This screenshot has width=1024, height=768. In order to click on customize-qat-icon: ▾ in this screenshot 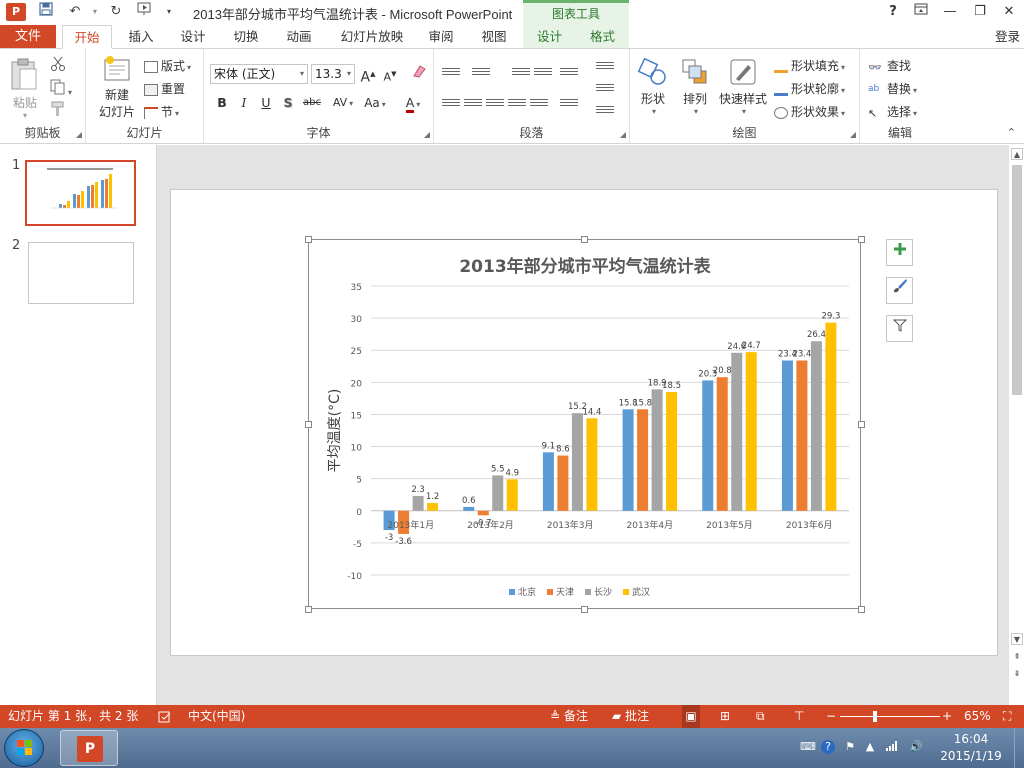, I will do `click(169, 12)`.